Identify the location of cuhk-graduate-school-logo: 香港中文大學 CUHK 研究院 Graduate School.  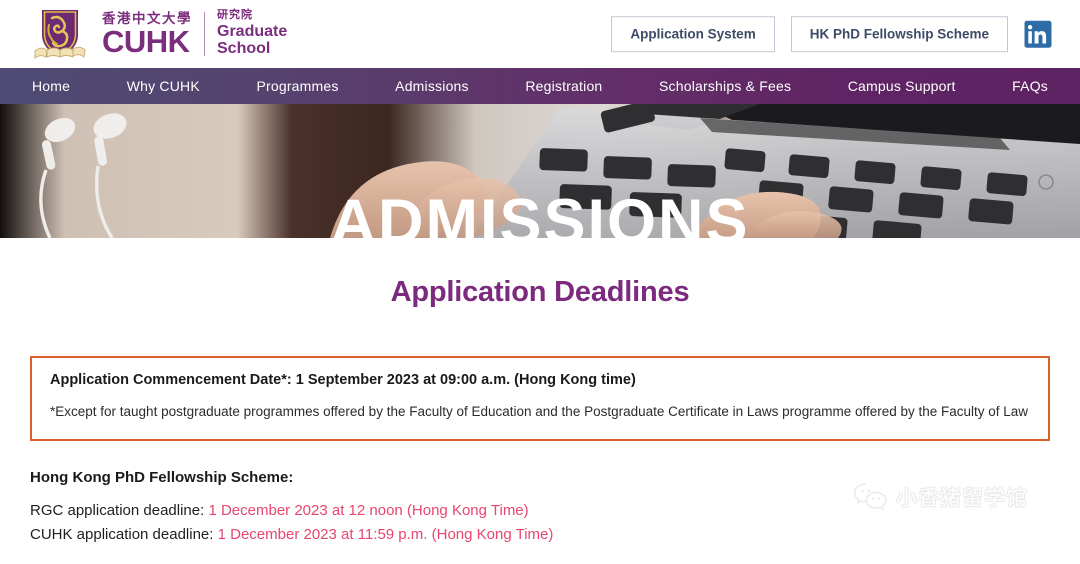
(159, 34).